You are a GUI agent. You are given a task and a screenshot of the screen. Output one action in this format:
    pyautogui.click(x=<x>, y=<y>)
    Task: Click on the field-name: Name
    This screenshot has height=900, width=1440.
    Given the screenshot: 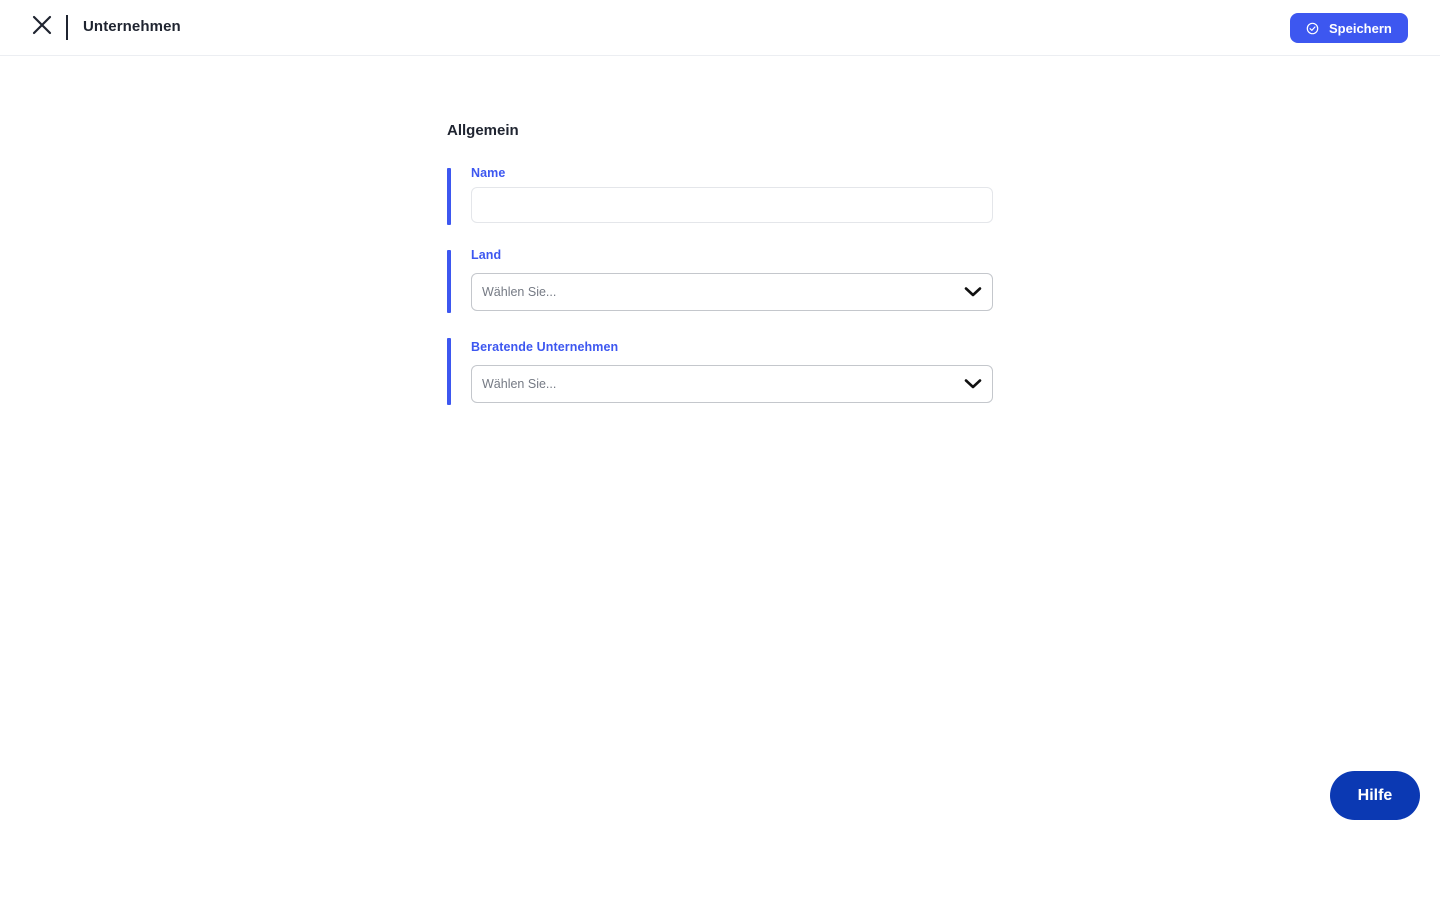 What is the action you would take?
    pyautogui.click(x=720, y=195)
    